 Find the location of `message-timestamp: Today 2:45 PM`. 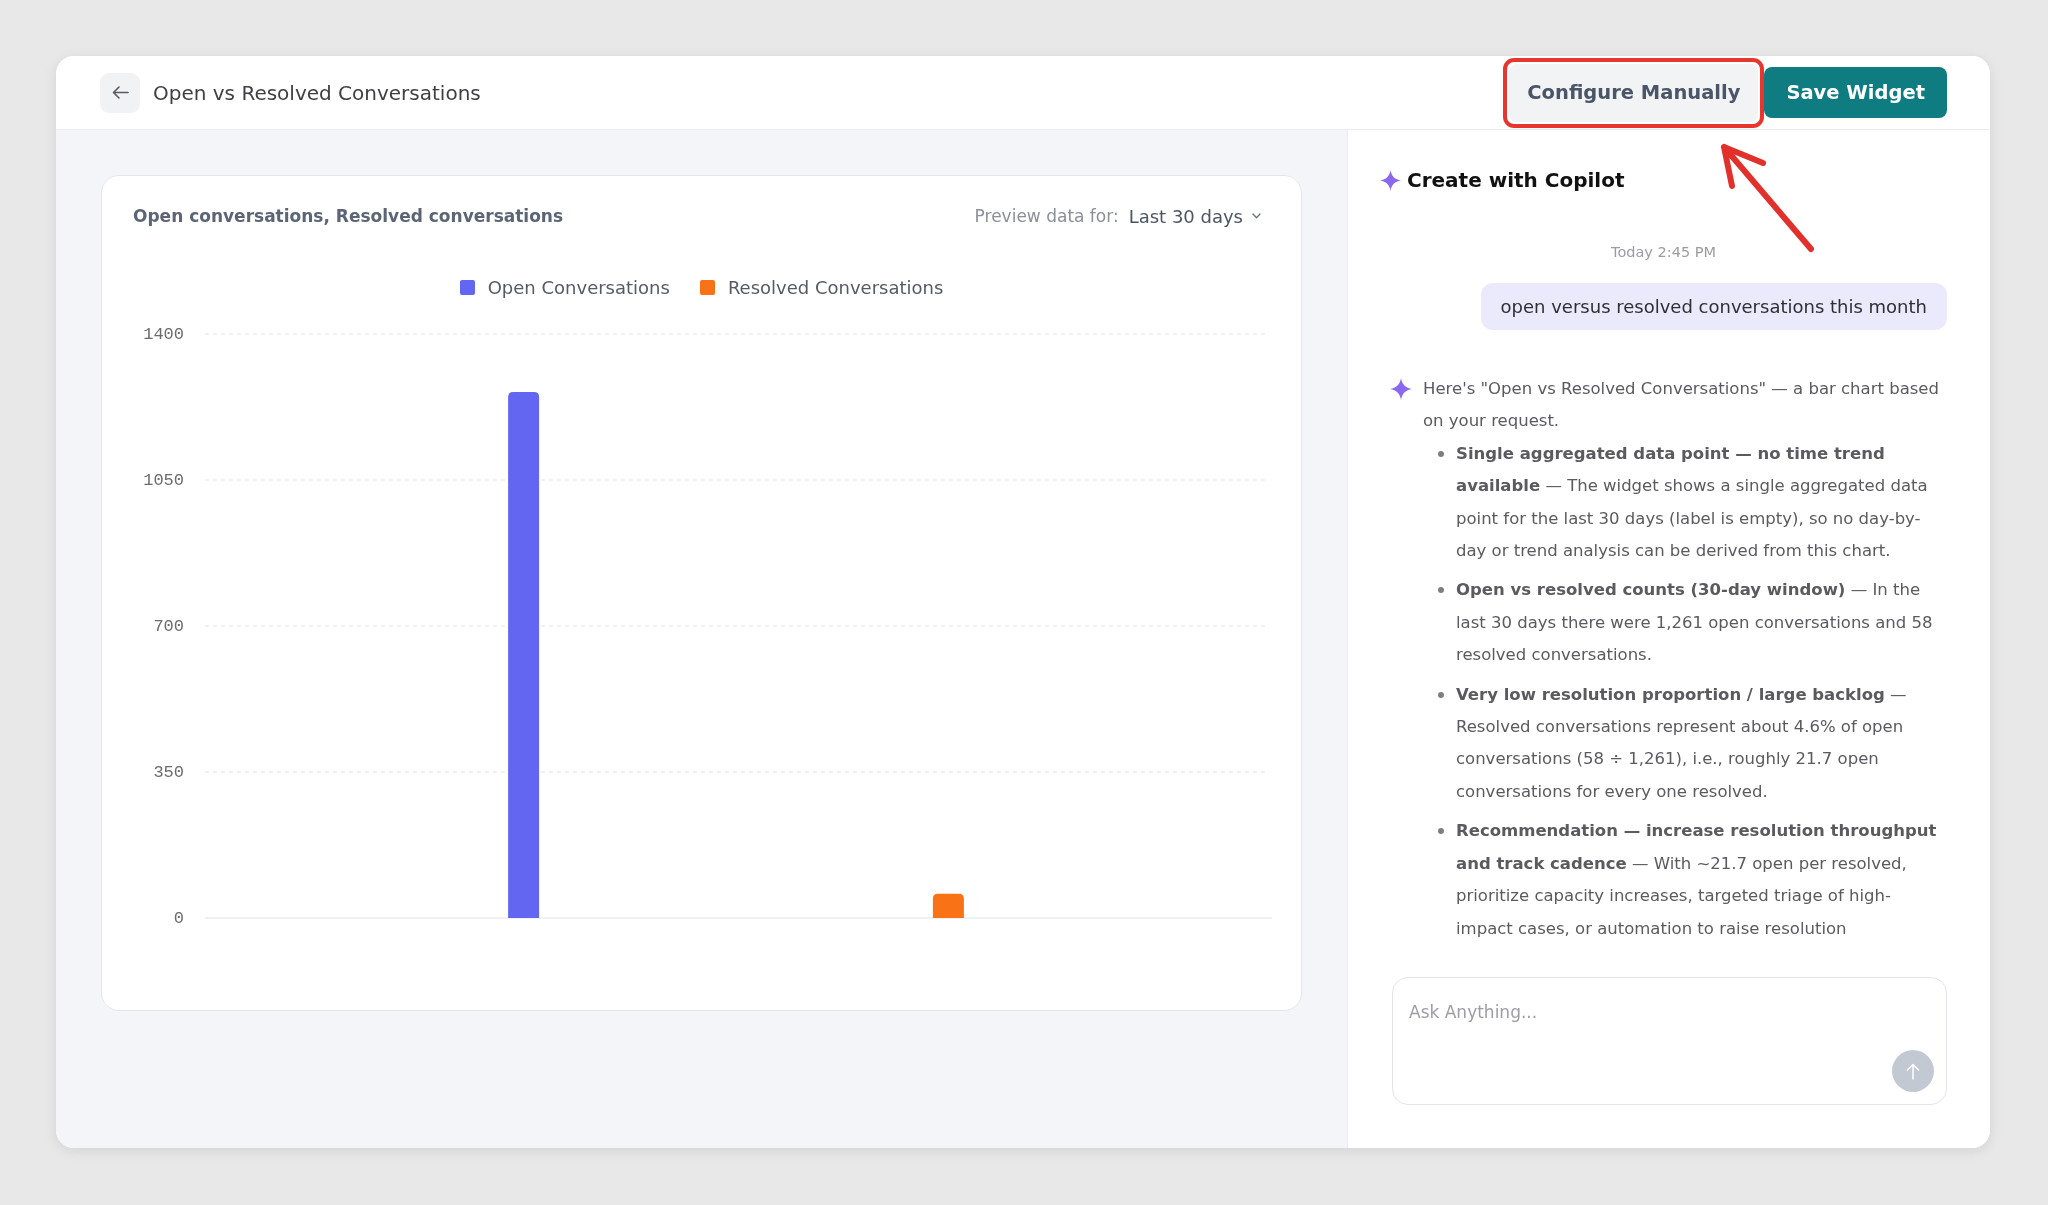

message-timestamp: Today 2:45 PM is located at coordinates (1663, 252).